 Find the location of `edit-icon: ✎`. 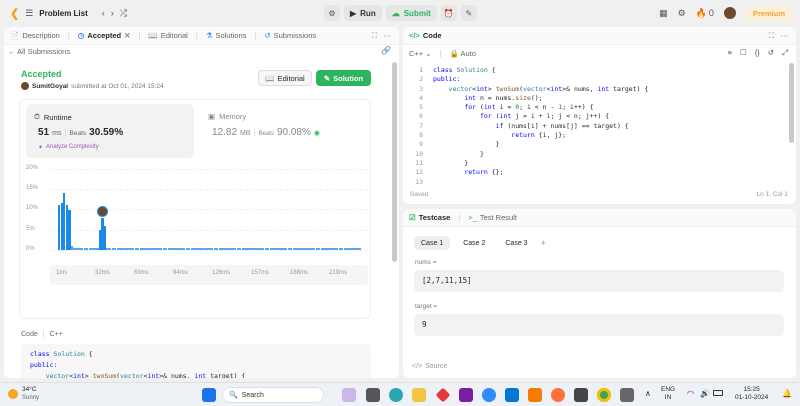

edit-icon: ✎ is located at coordinates (327, 78).